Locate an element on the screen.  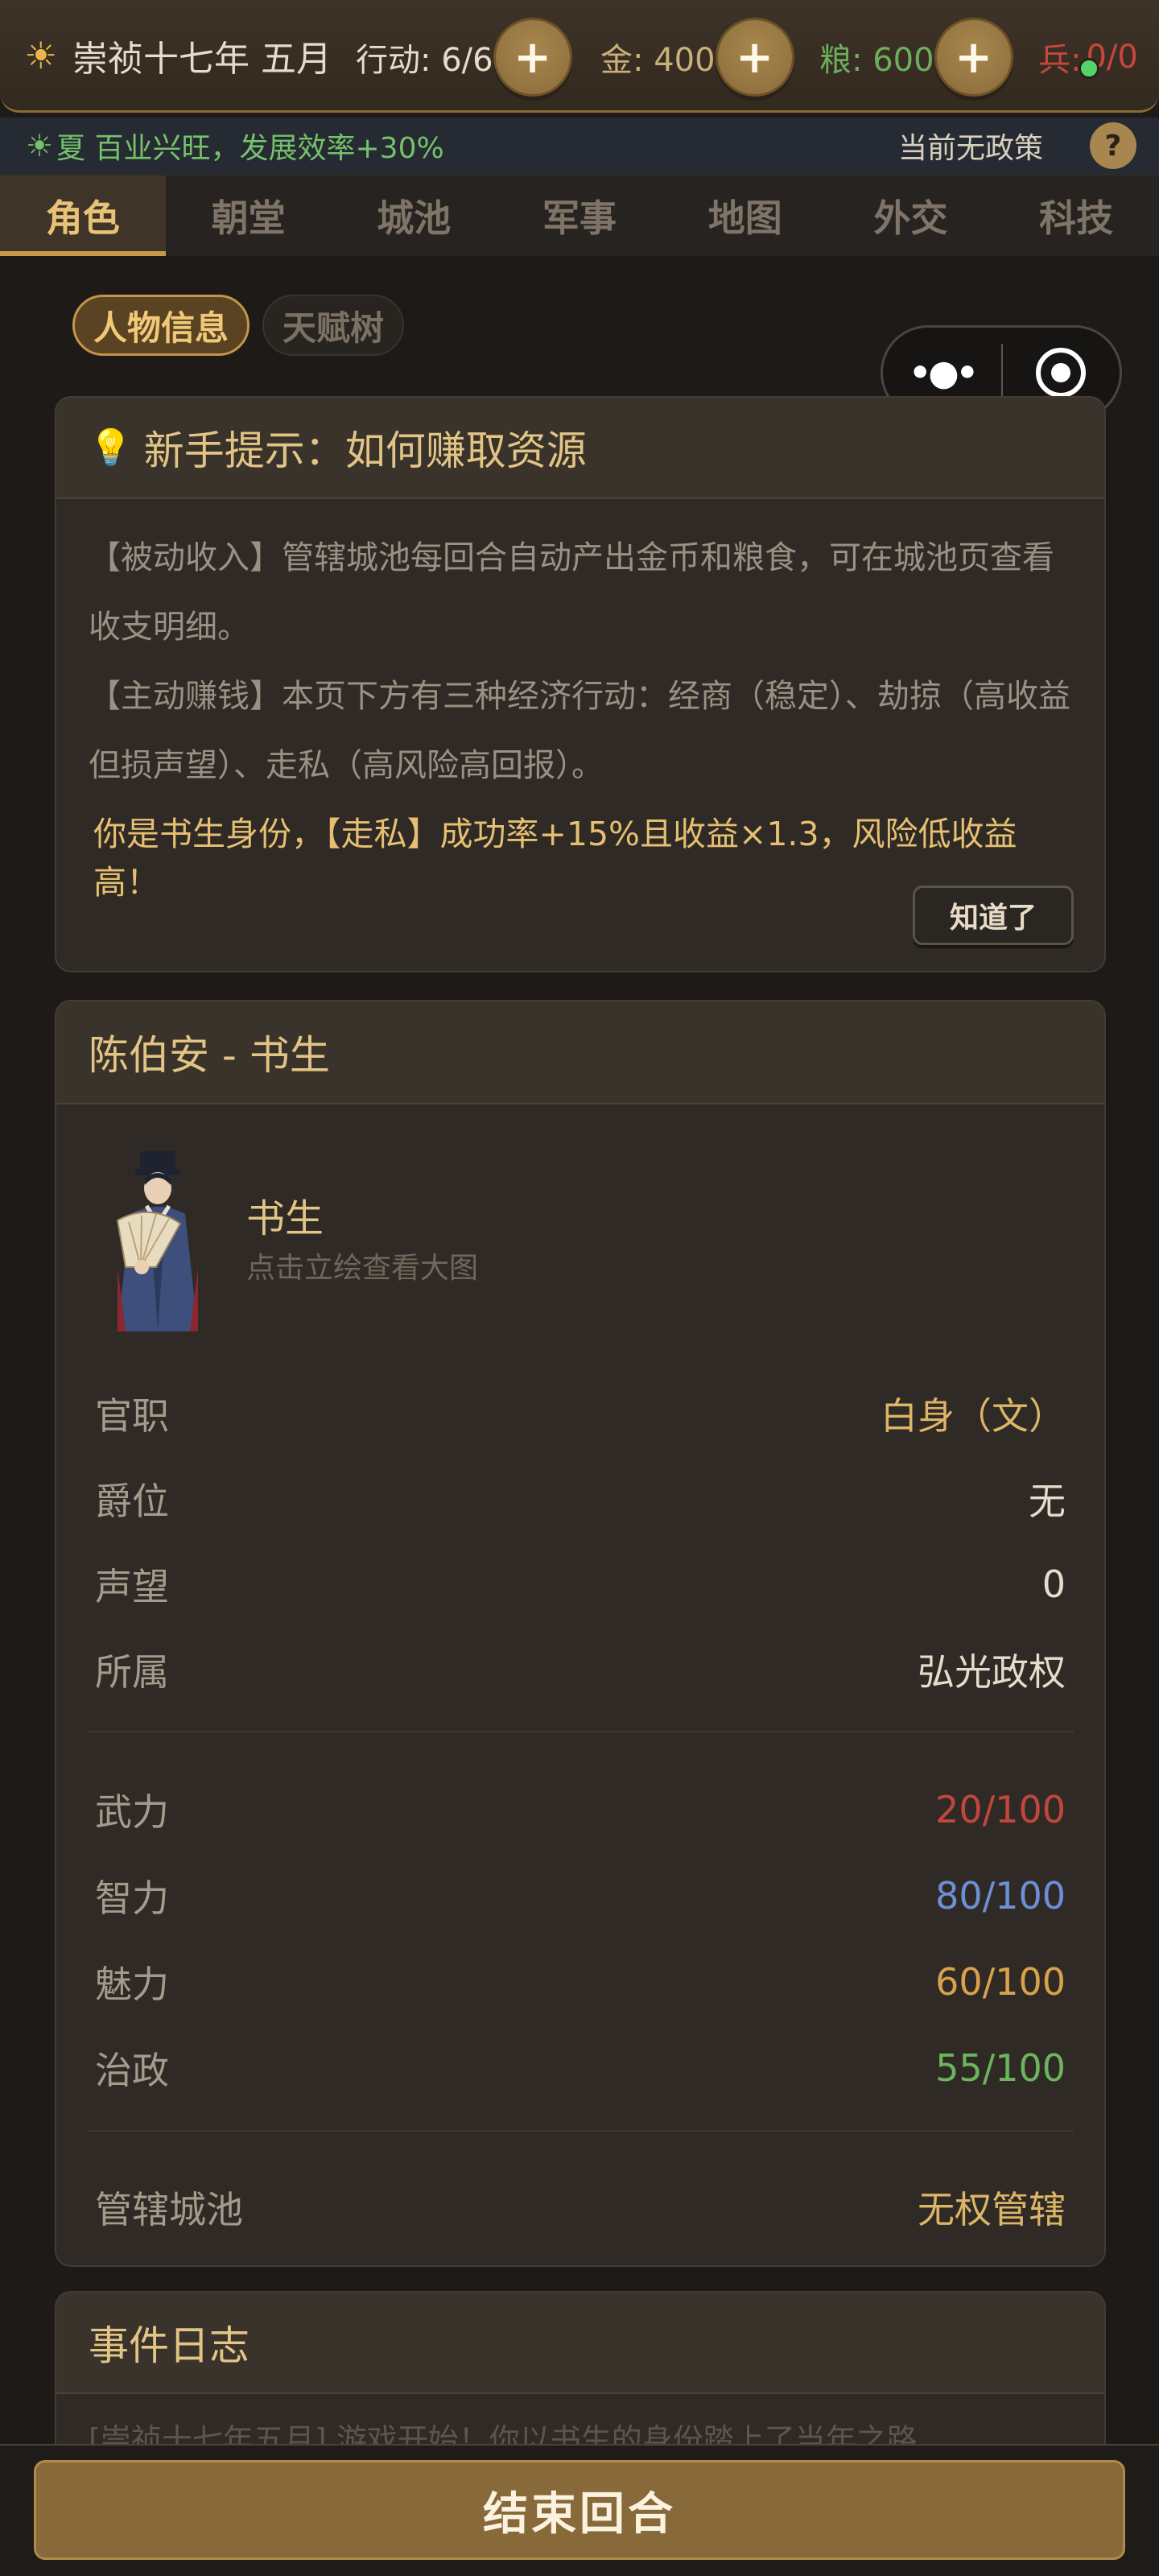
info-row-city: 管辖城池 无权管辖 is located at coordinates (580, 2207).